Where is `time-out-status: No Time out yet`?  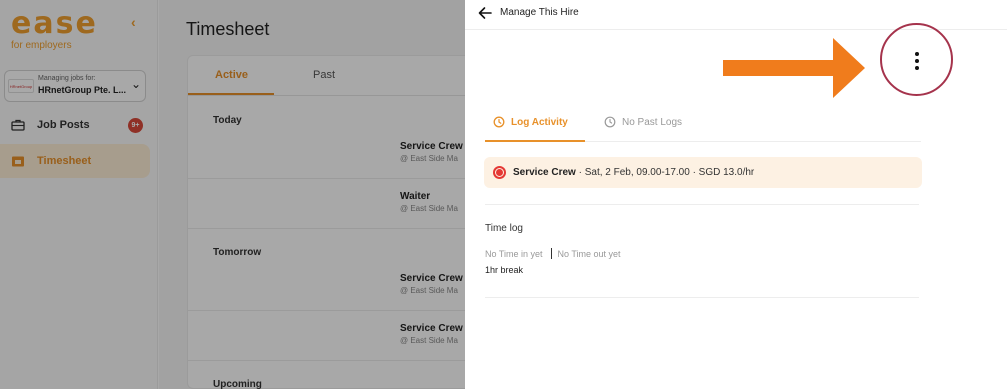
time-out-status: No Time out yet is located at coordinates (589, 253).